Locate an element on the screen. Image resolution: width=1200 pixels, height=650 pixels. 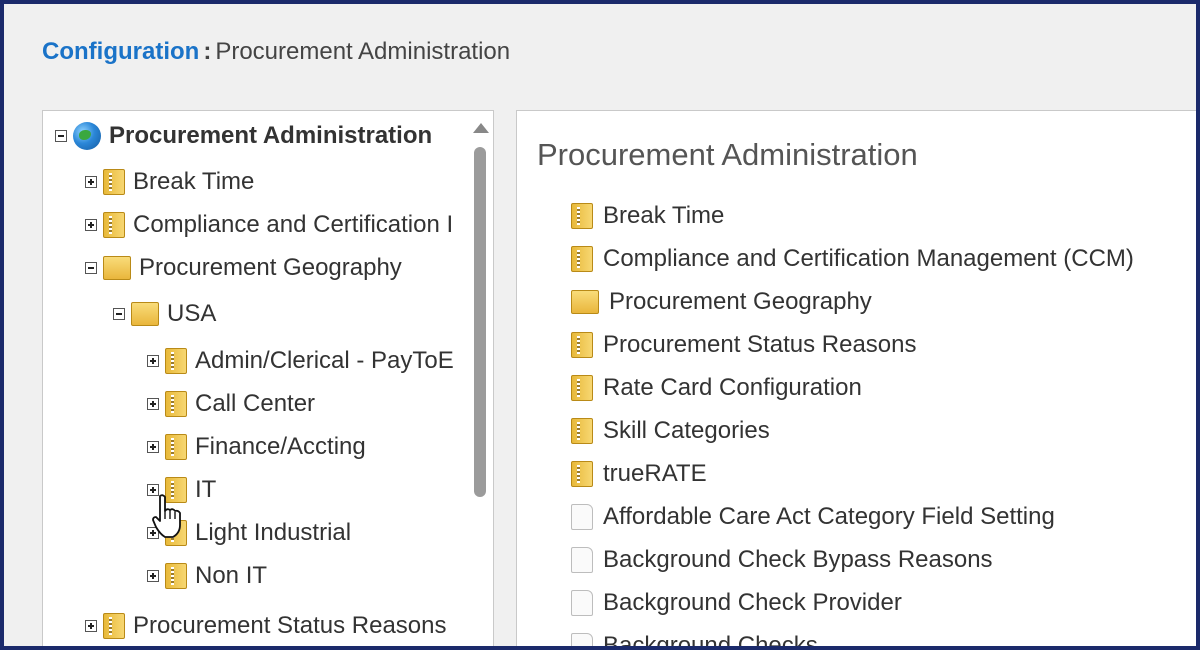
tree-root: Procurement Administration is located at coordinates (243, 136).